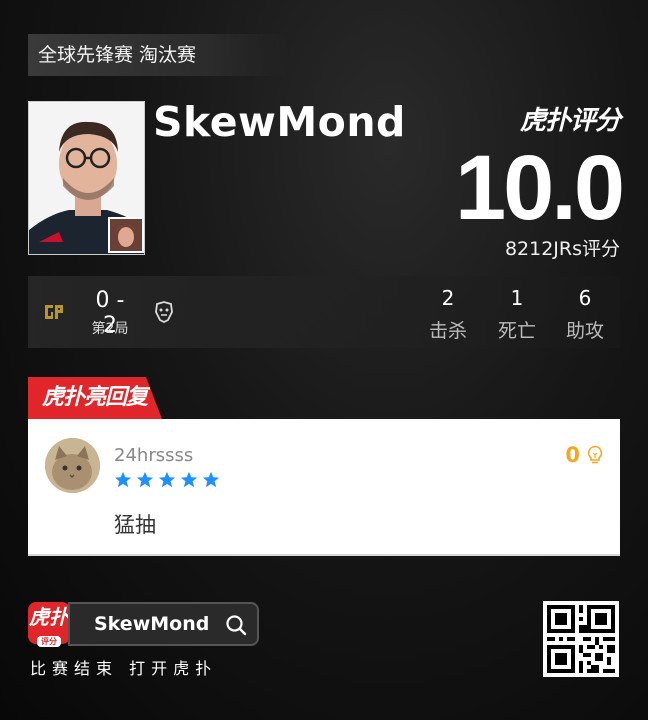  Describe the element at coordinates (595, 455) in the screenshot. I see `lightbulb-icon` at that location.